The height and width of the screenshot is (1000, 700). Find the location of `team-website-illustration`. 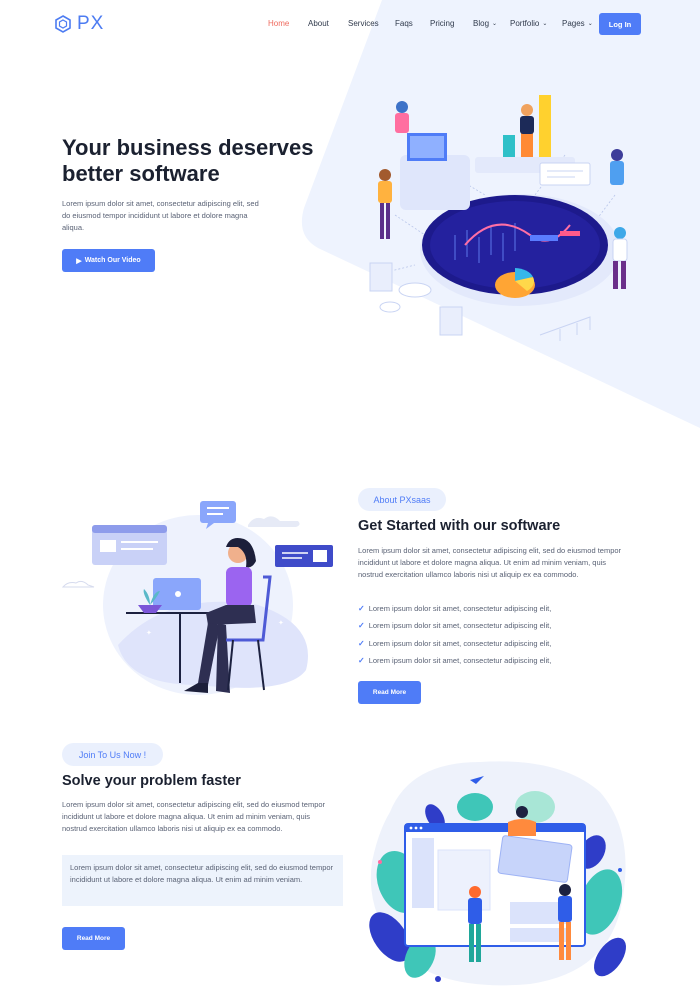

team-website-illustration is located at coordinates (497, 873).